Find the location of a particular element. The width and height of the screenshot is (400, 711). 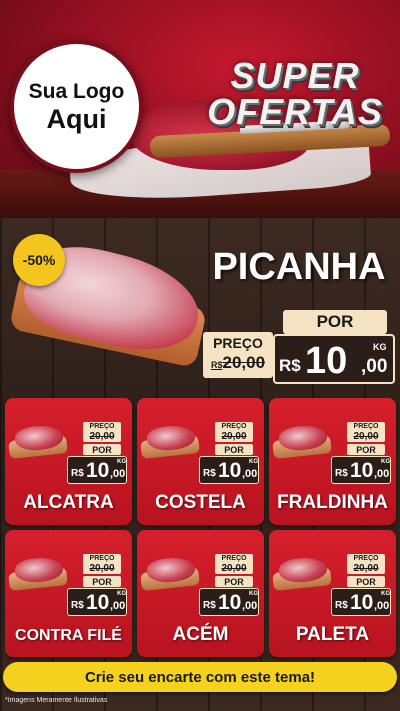

logo-line1: Sua Logo is located at coordinates (76, 91).